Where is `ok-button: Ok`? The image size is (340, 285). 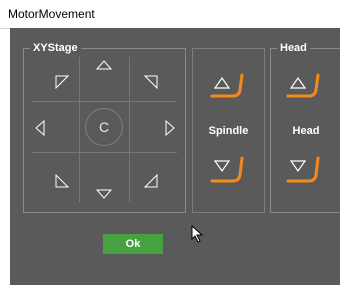 ok-button: Ok is located at coordinates (133, 244).